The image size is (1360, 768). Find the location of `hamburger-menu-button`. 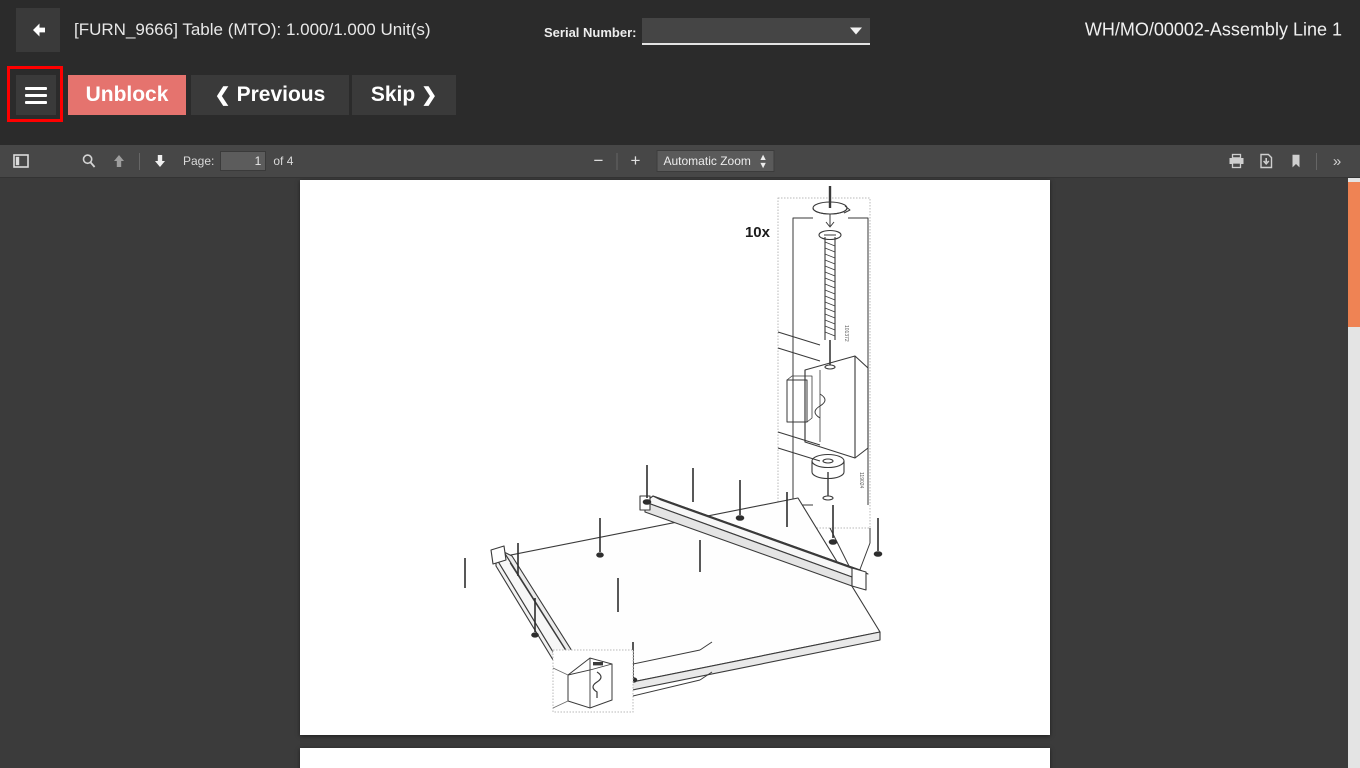

hamburger-menu-button is located at coordinates (36, 95).